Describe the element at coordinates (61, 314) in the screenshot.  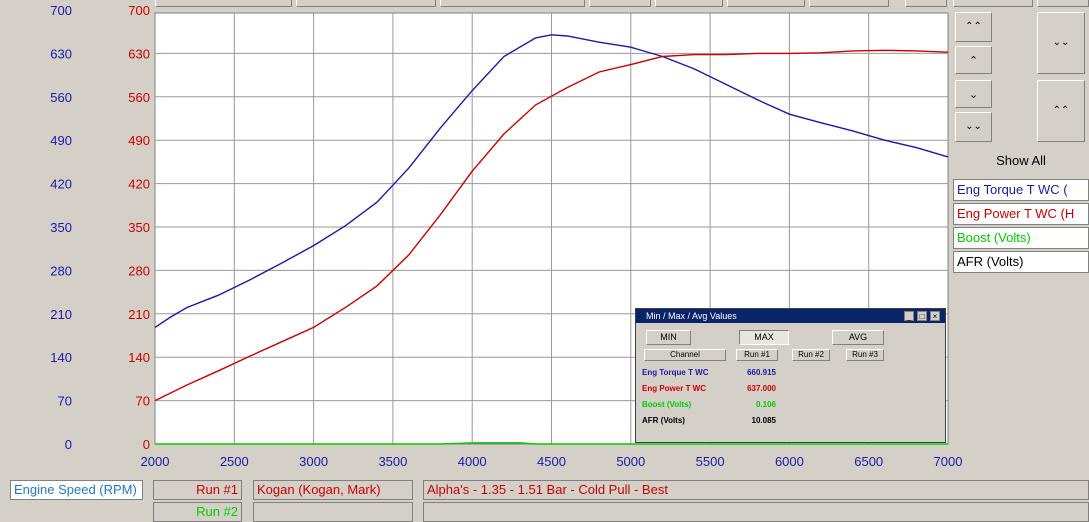
I see `left-y-tick-label: 210` at that location.